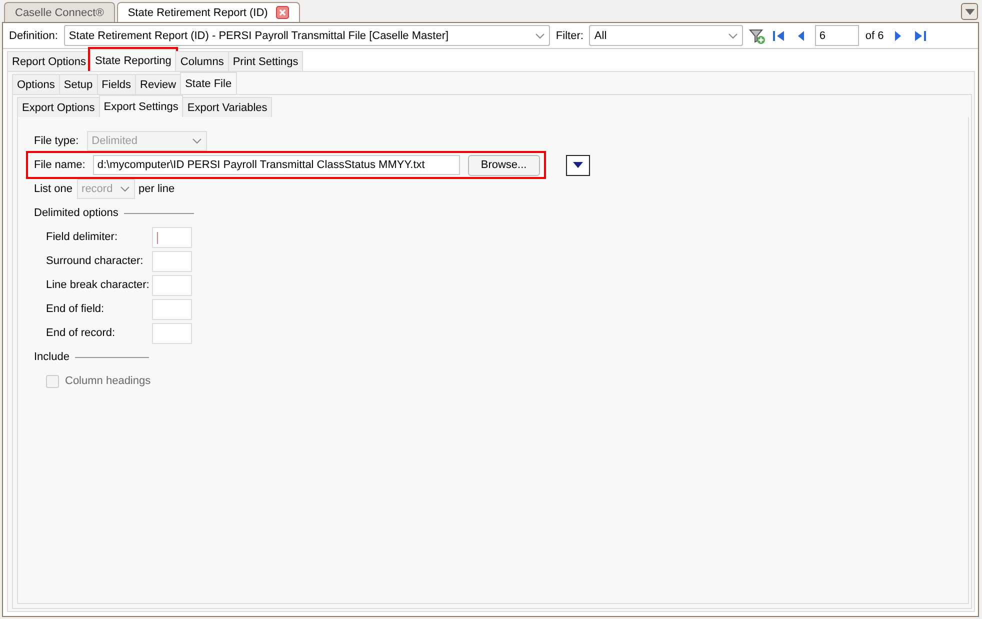 The height and width of the screenshot is (619, 982). I want to click on definition-dropdown: State Retirement Report (ID) - PERSI Payroll Transmittal File [Caselle Master], so click(307, 35).